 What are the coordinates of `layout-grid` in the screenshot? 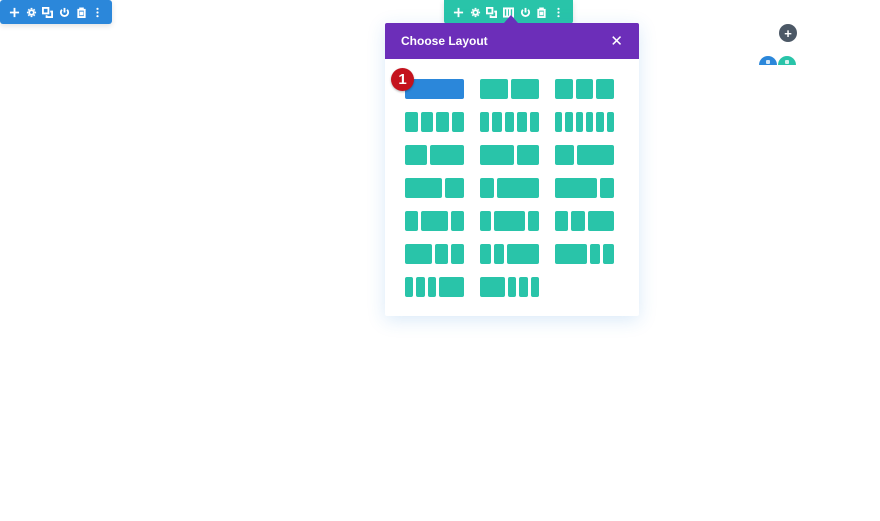 It's located at (510, 188).